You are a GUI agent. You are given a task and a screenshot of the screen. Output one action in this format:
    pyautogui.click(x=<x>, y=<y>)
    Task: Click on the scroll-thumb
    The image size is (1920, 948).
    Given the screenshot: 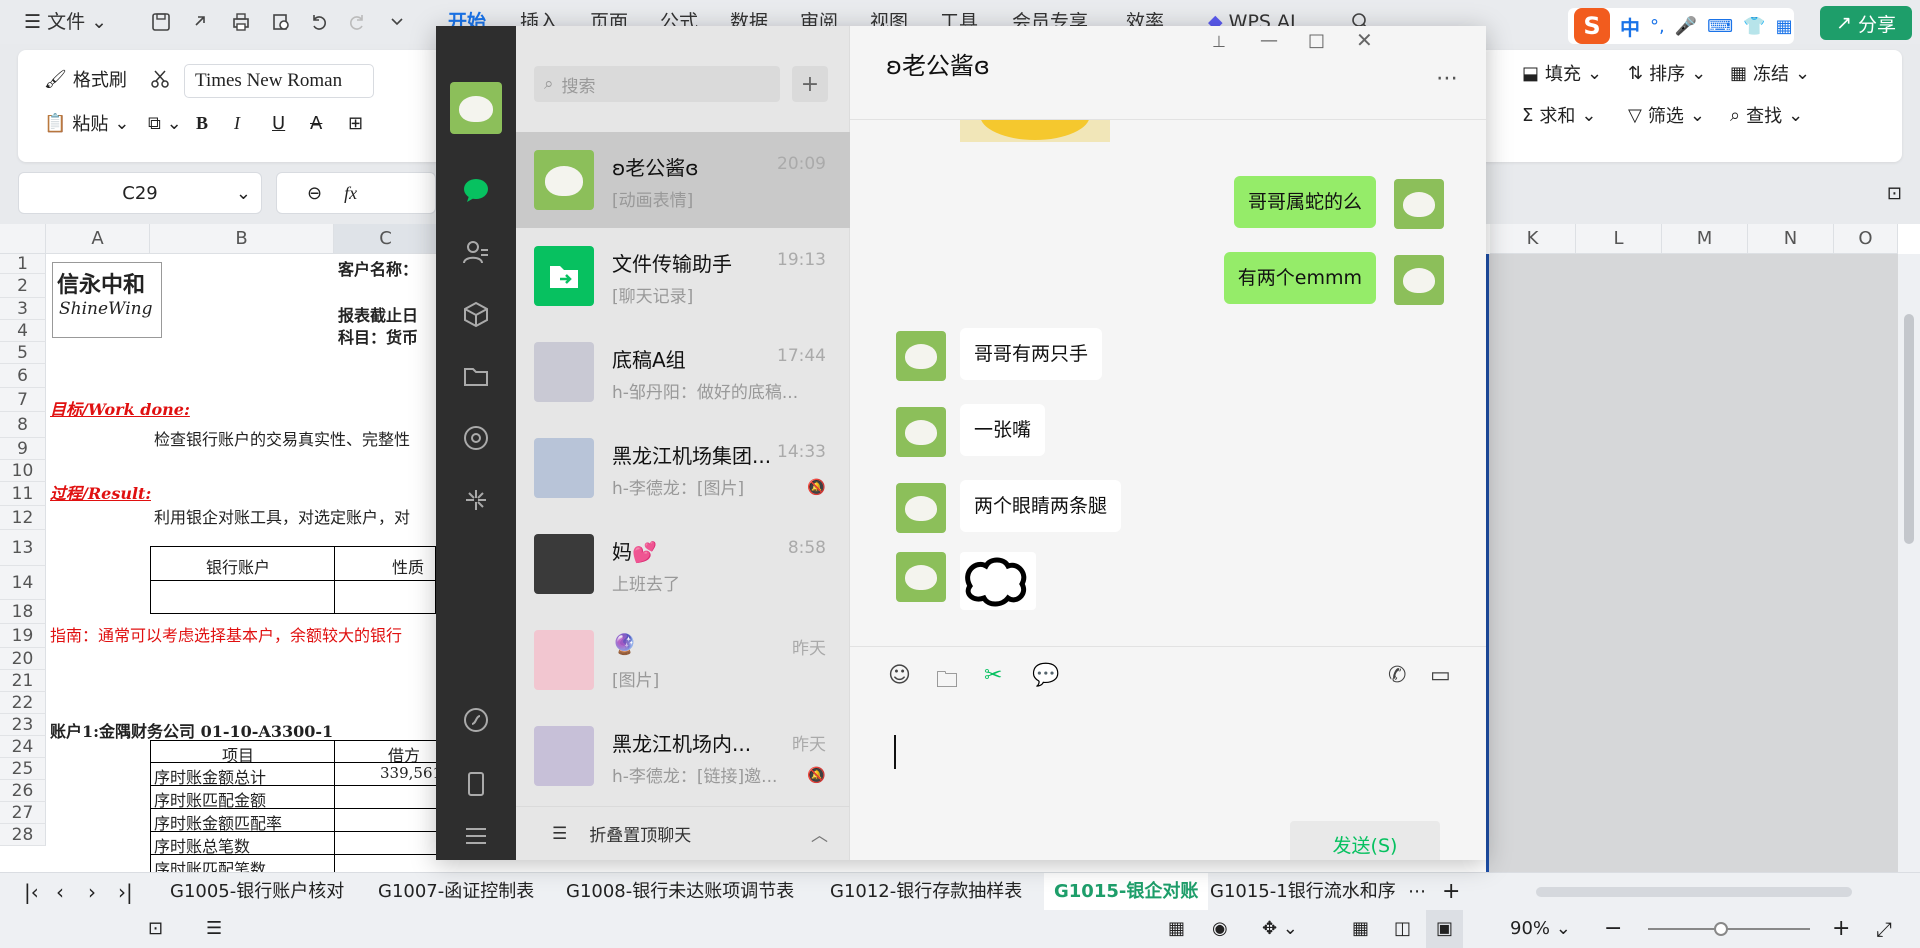 What is the action you would take?
    pyautogui.click(x=1909, y=429)
    